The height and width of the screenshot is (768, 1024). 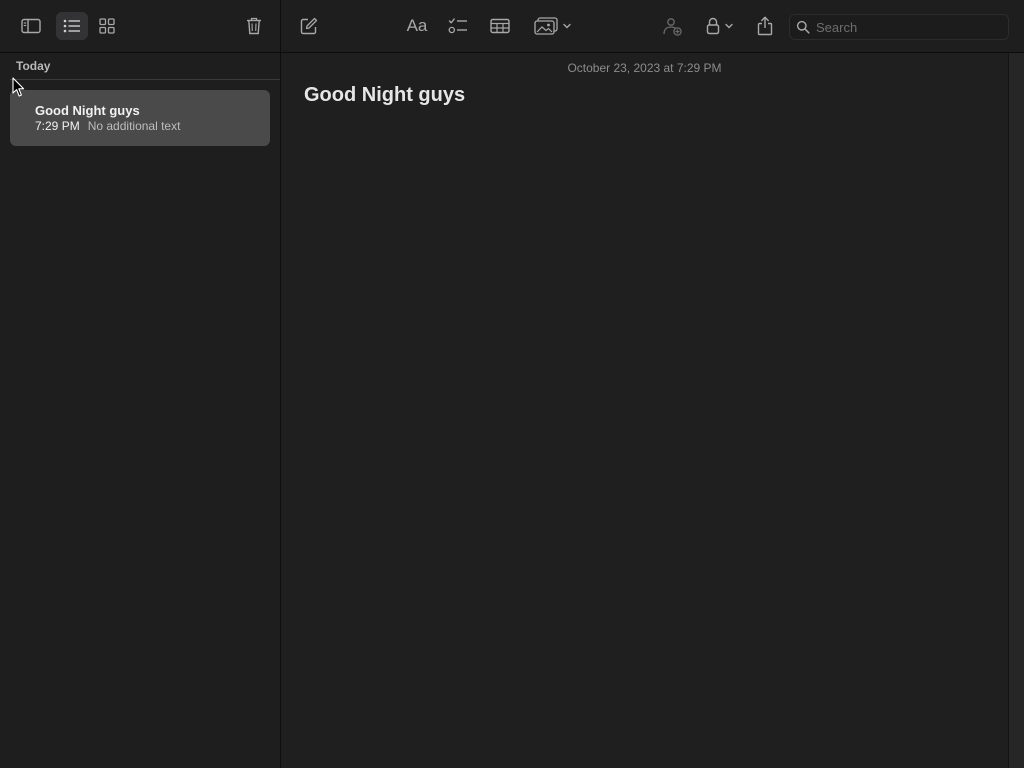 What do you see at coordinates (18, 87) in the screenshot?
I see `mouse-pointer-icon` at bounding box center [18, 87].